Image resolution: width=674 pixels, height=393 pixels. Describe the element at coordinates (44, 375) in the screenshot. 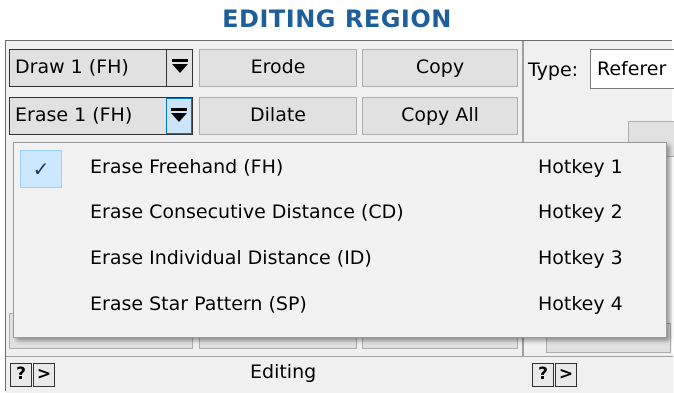

I see `expand-button: >` at that location.